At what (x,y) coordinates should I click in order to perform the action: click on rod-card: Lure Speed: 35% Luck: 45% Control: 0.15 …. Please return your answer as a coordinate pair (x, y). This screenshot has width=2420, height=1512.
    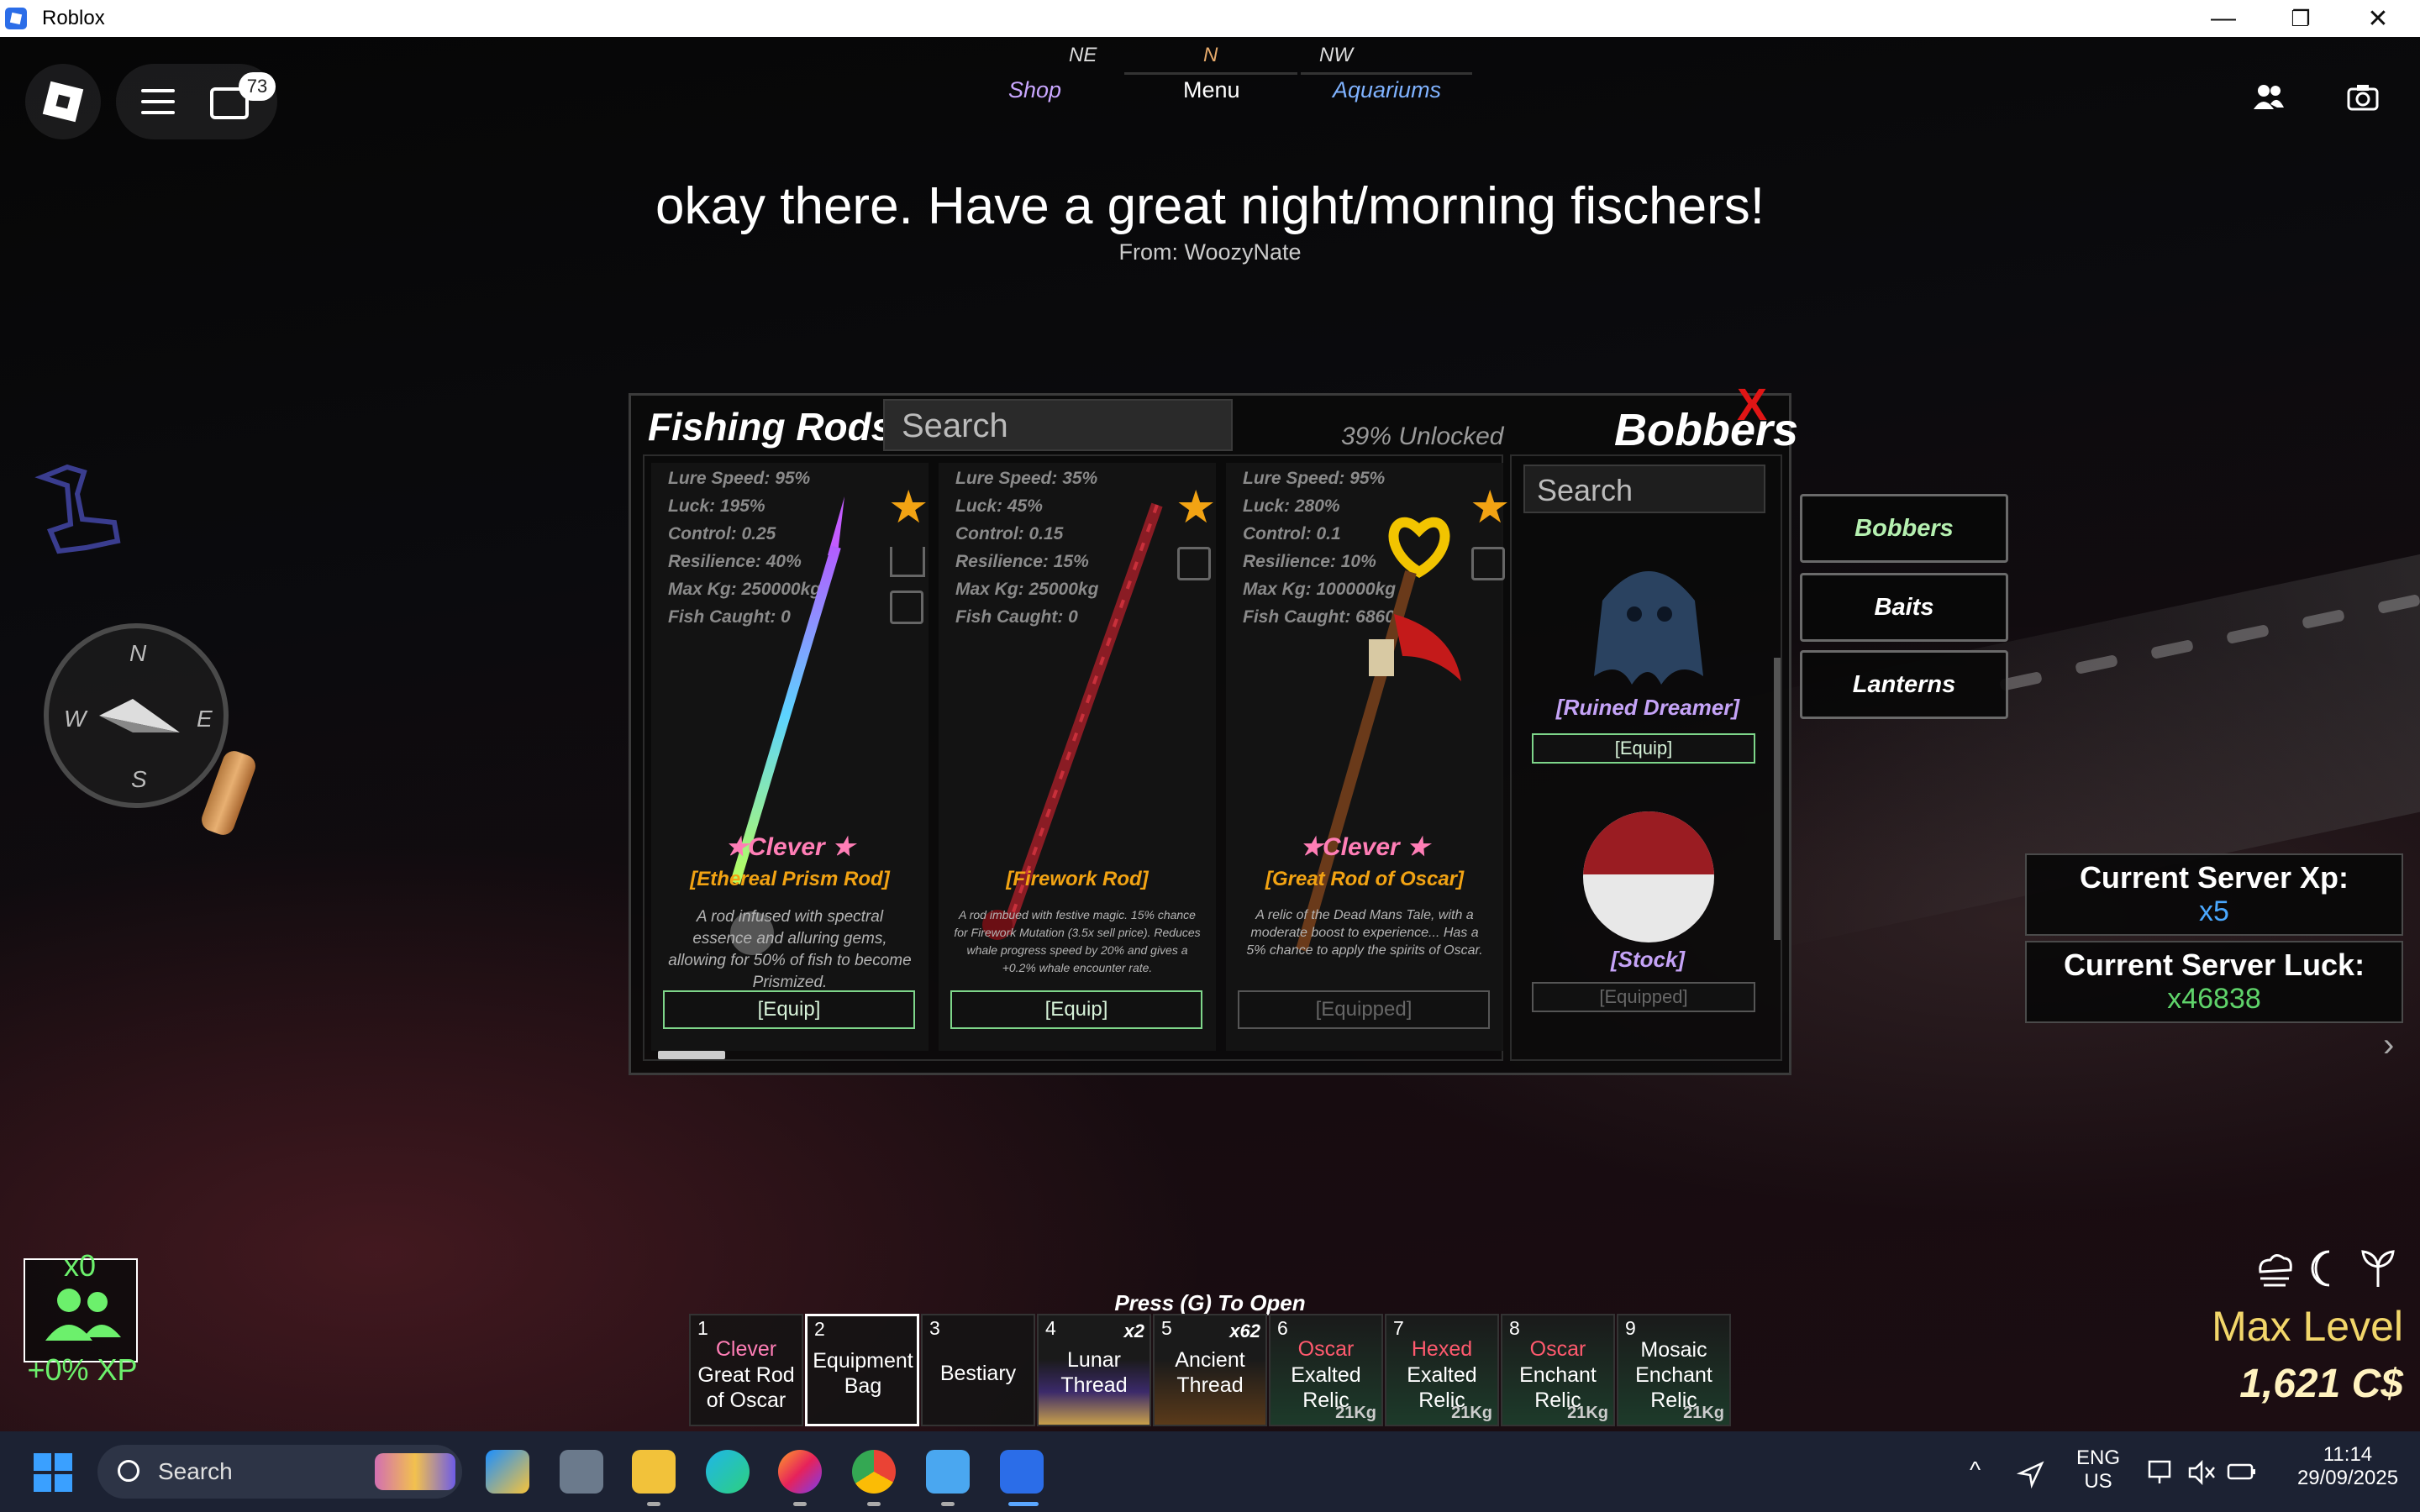
    Looking at the image, I should click on (1077, 757).